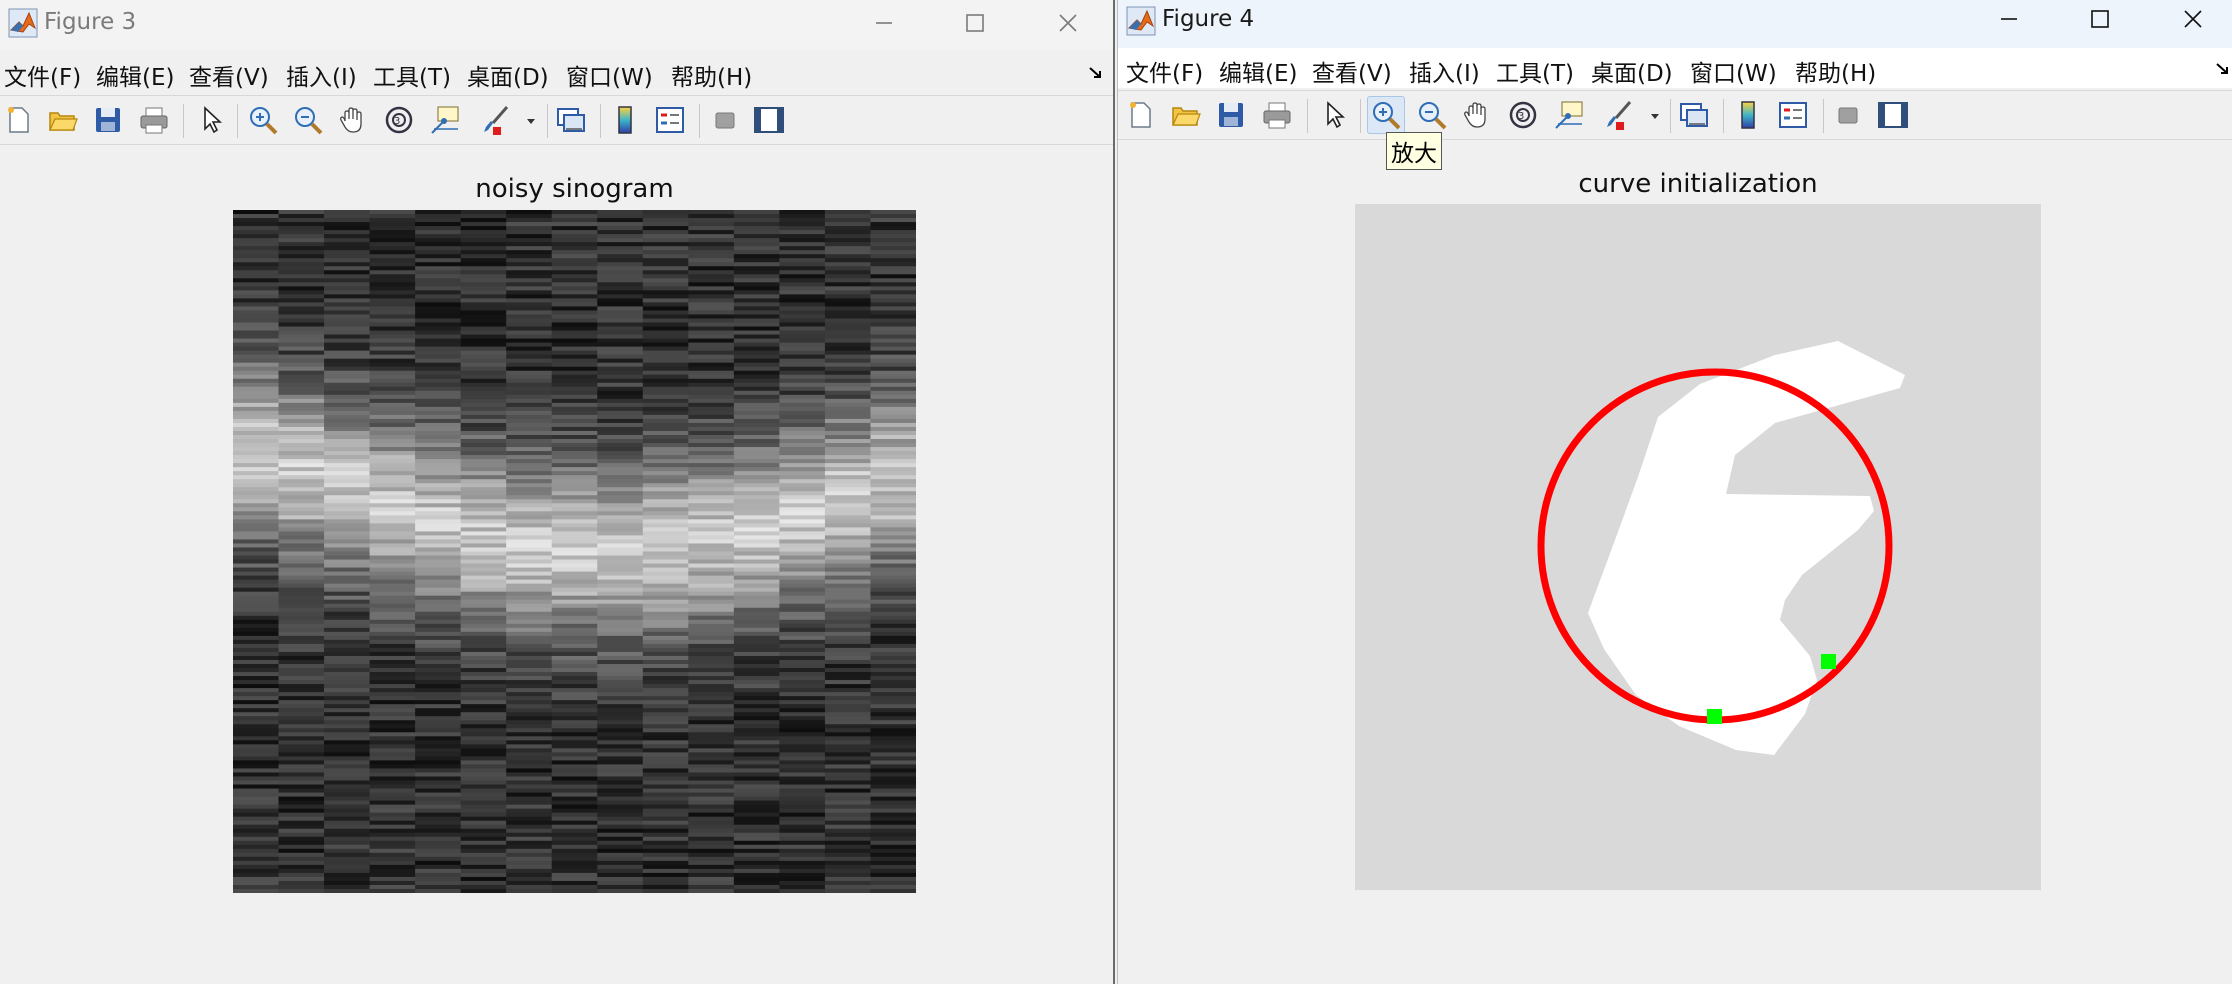  I want to click on matlab-icon, so click(23, 23).